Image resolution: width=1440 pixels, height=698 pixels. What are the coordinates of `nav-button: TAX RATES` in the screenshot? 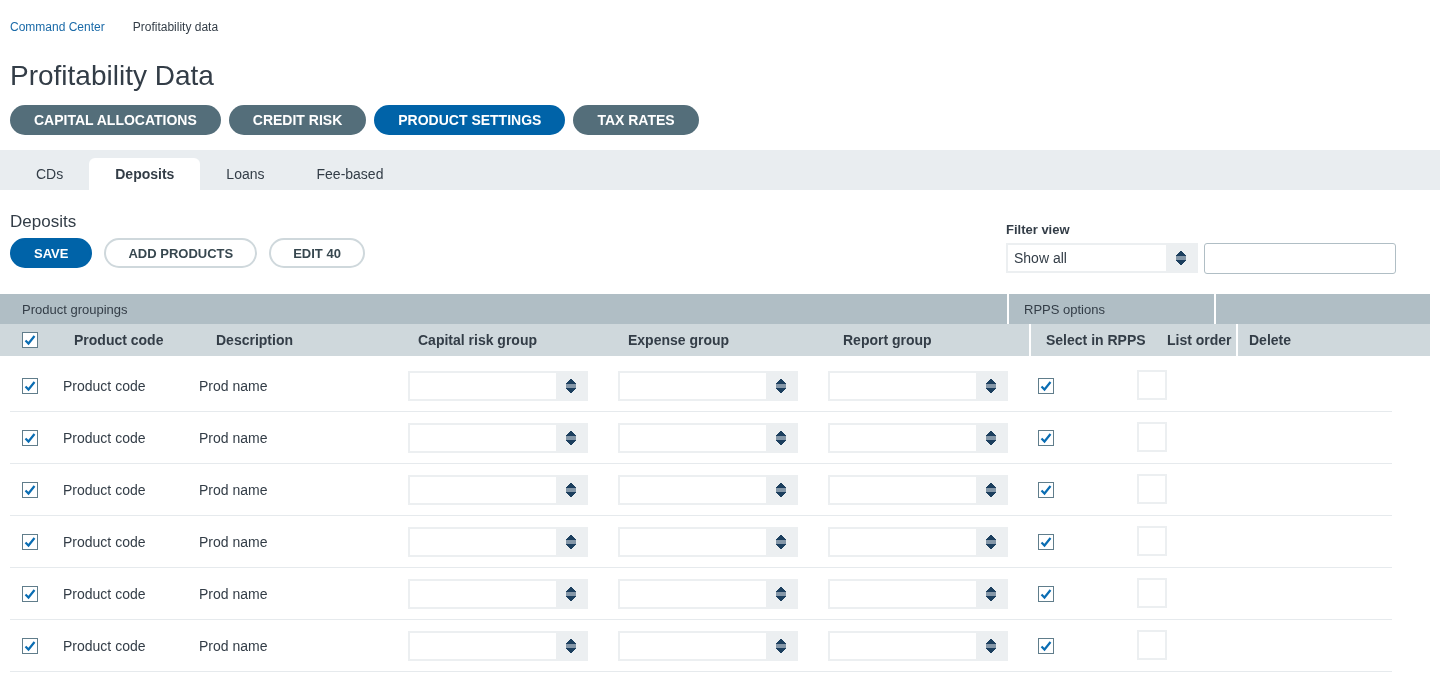 It's located at (636, 120).